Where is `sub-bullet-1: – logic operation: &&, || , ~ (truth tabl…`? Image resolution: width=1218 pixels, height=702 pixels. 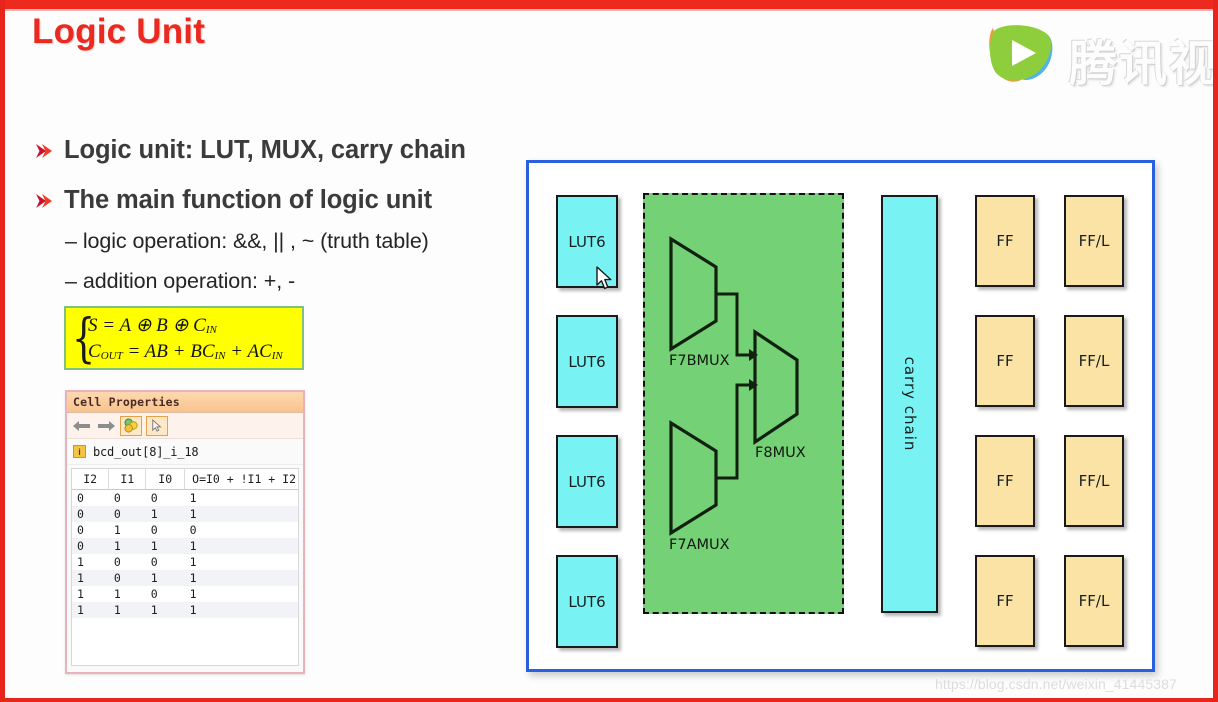
sub-bullet-1: – logic operation: &&, || , ~ (truth tabl… is located at coordinates (247, 241).